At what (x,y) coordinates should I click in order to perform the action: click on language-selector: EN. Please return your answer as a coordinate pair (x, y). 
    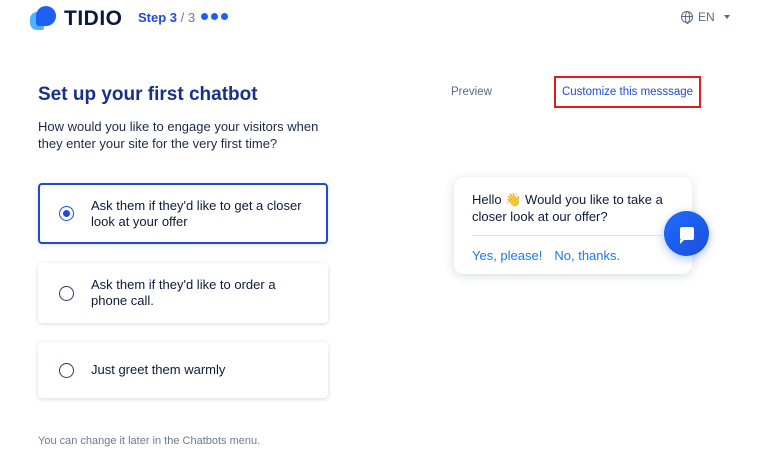
    Looking at the image, I should click on (705, 17).